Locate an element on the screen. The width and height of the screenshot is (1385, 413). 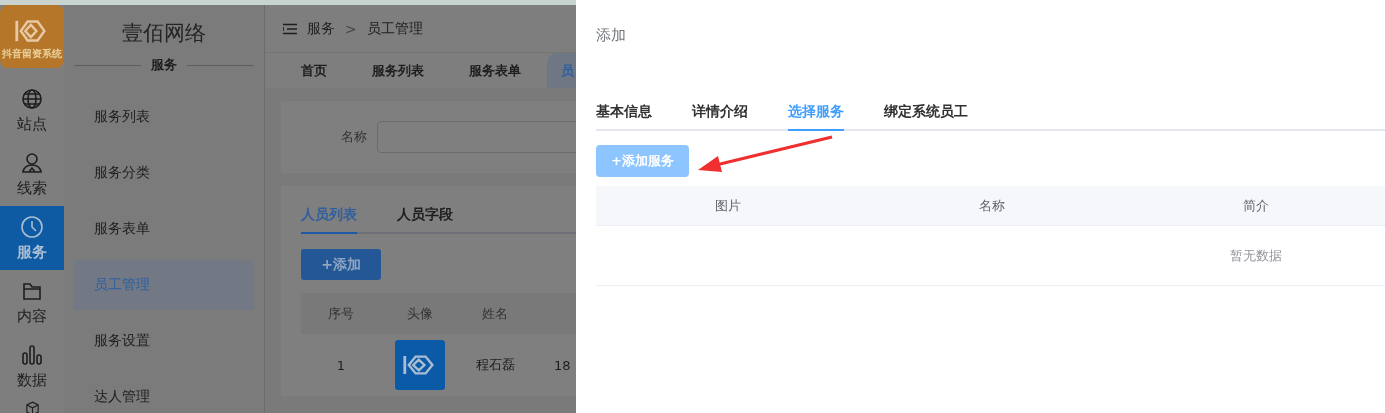
rail-item: 线索 is located at coordinates (32, 174).